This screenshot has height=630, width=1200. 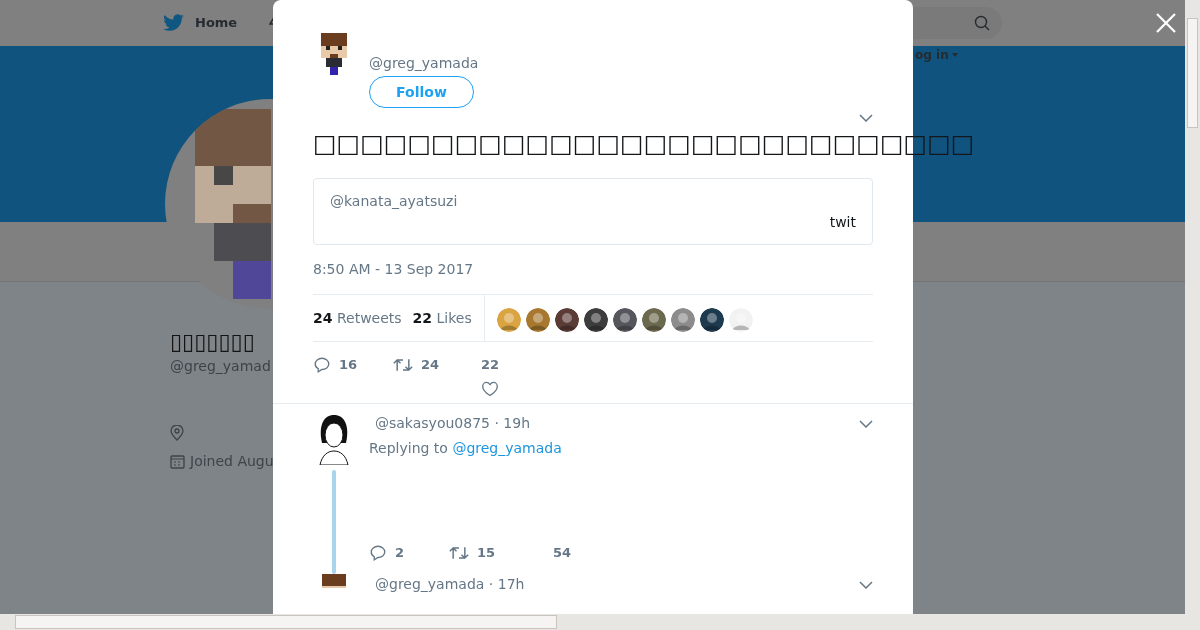 What do you see at coordinates (357, 318) in the screenshot?
I see `retweets-stat: 24 Retweets` at bounding box center [357, 318].